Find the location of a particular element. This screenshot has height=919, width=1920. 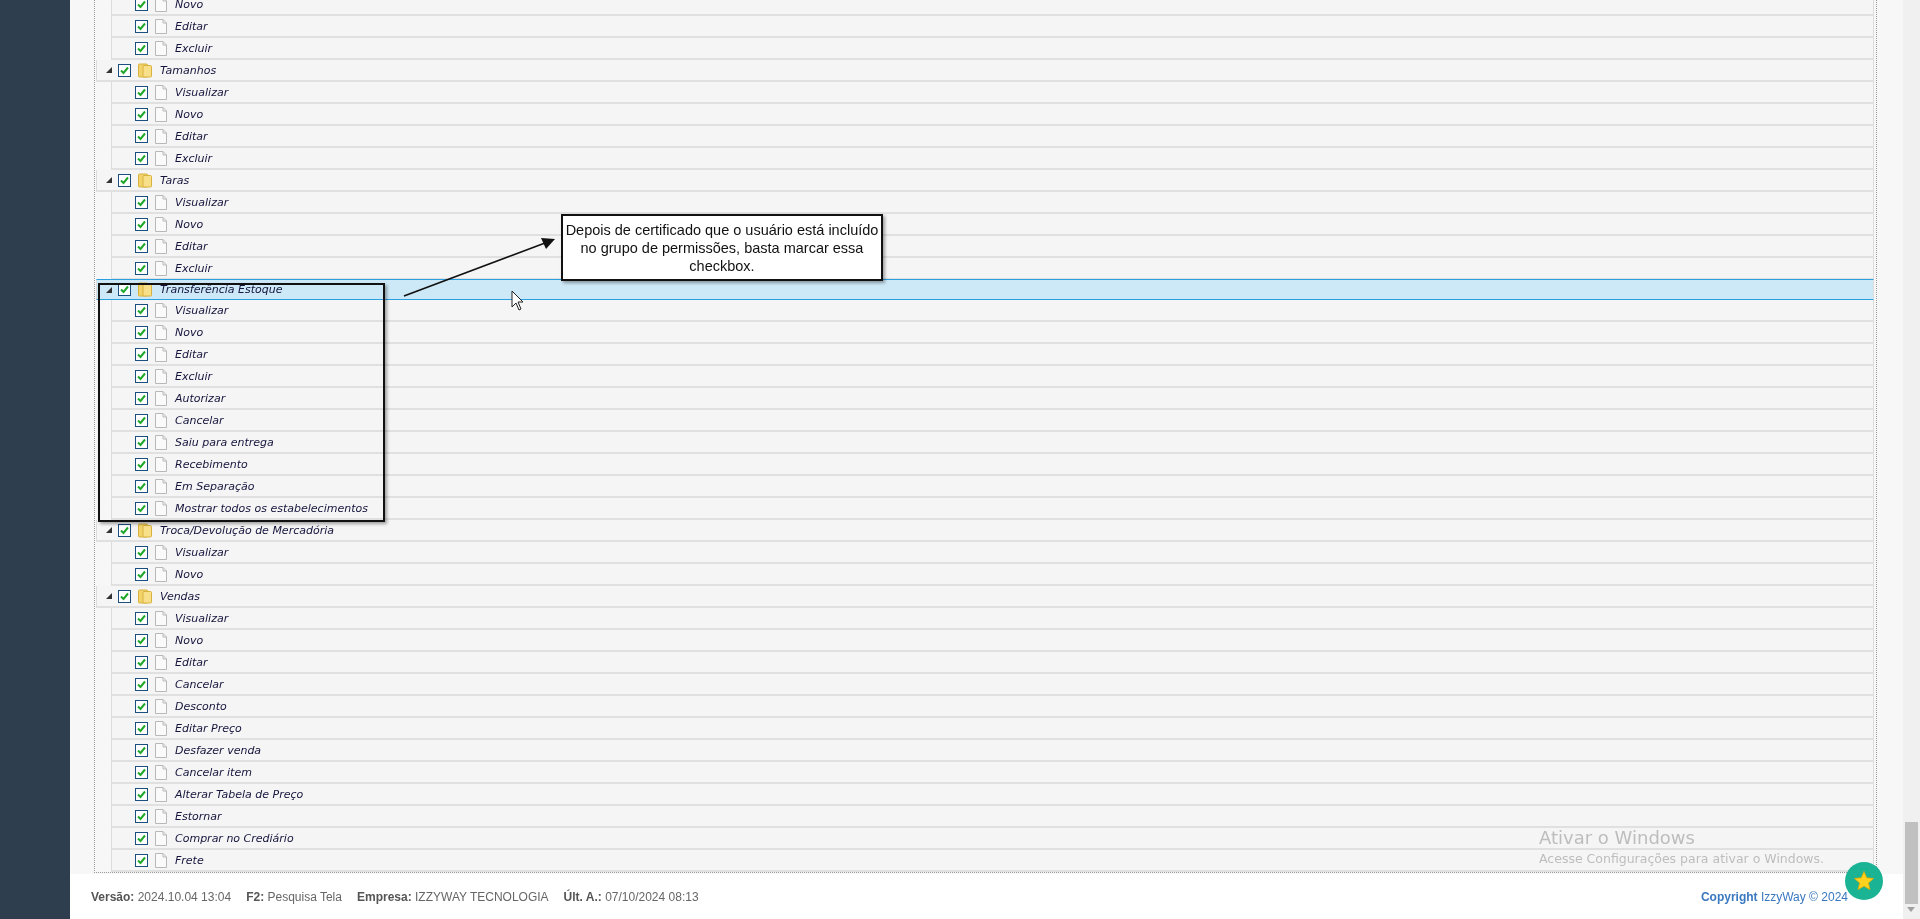

scrollbar is located at coordinates (1911, 459).